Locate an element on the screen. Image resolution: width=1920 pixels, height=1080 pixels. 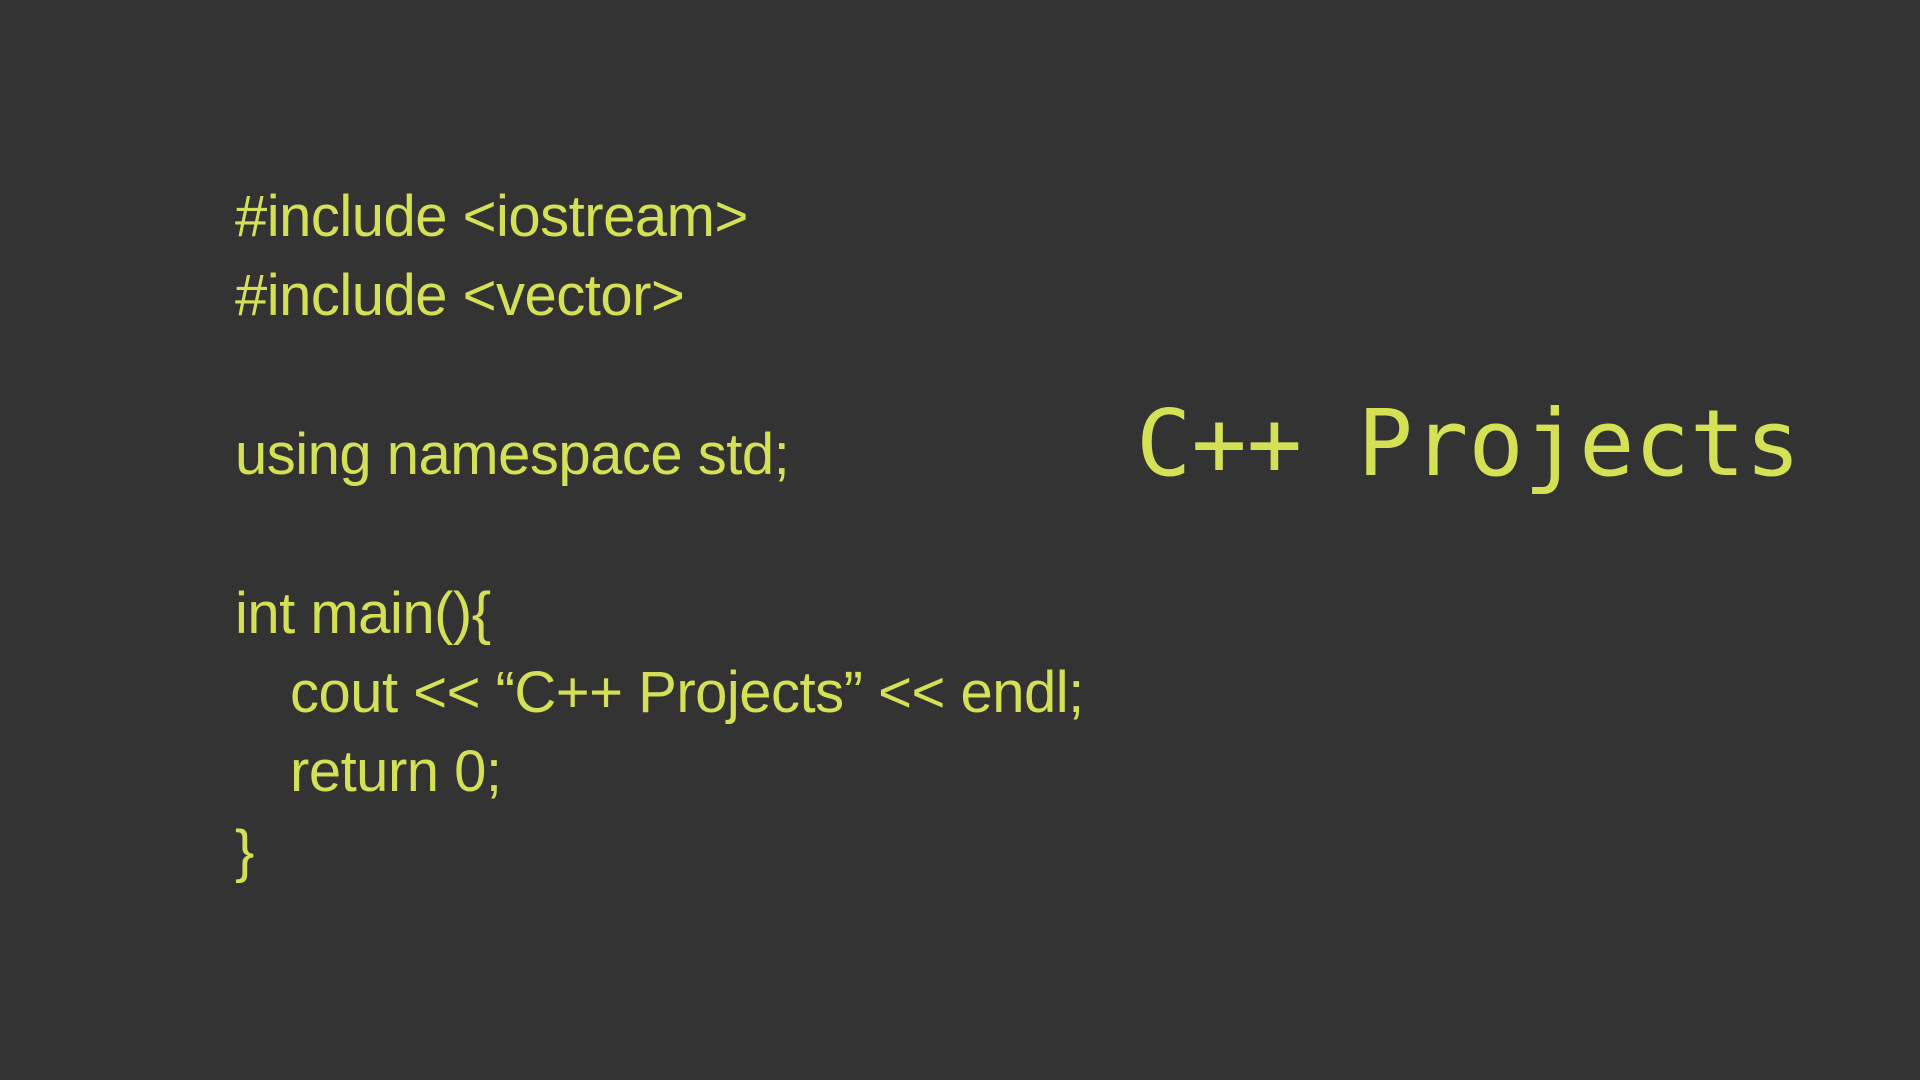
code-line-closing-brace: } is located at coordinates (244, 851).